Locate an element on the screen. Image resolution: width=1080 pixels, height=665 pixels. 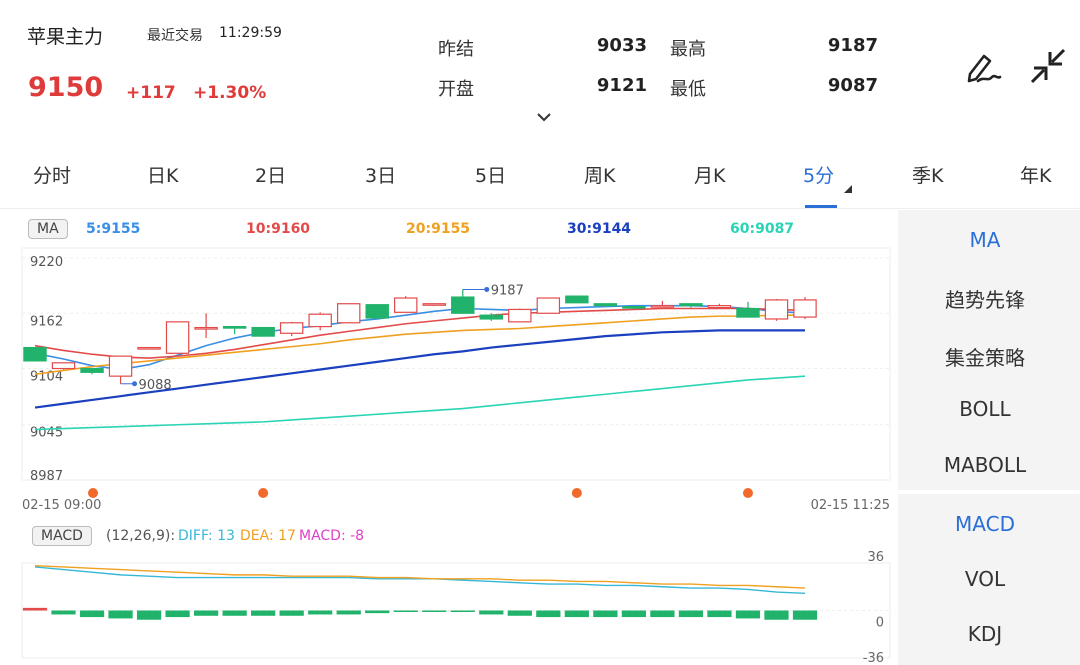
y-tick-label: 9220 is located at coordinates (46, 262).